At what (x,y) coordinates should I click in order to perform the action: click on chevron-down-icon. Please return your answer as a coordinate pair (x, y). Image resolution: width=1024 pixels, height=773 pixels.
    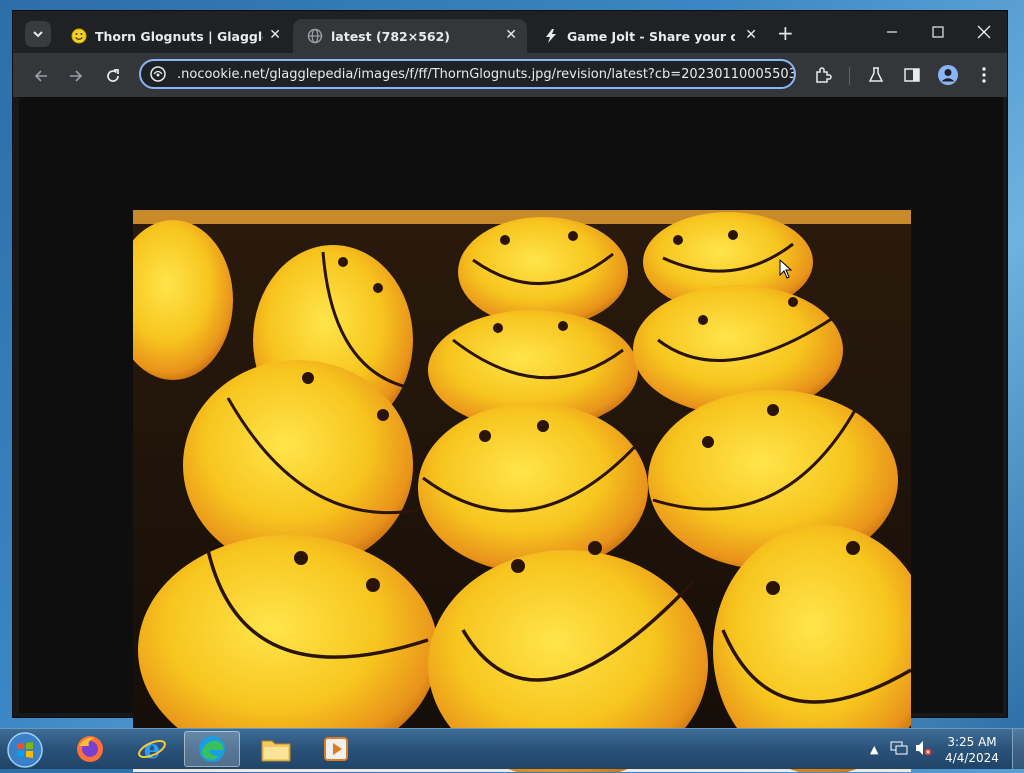
    Looking at the image, I should click on (38, 34).